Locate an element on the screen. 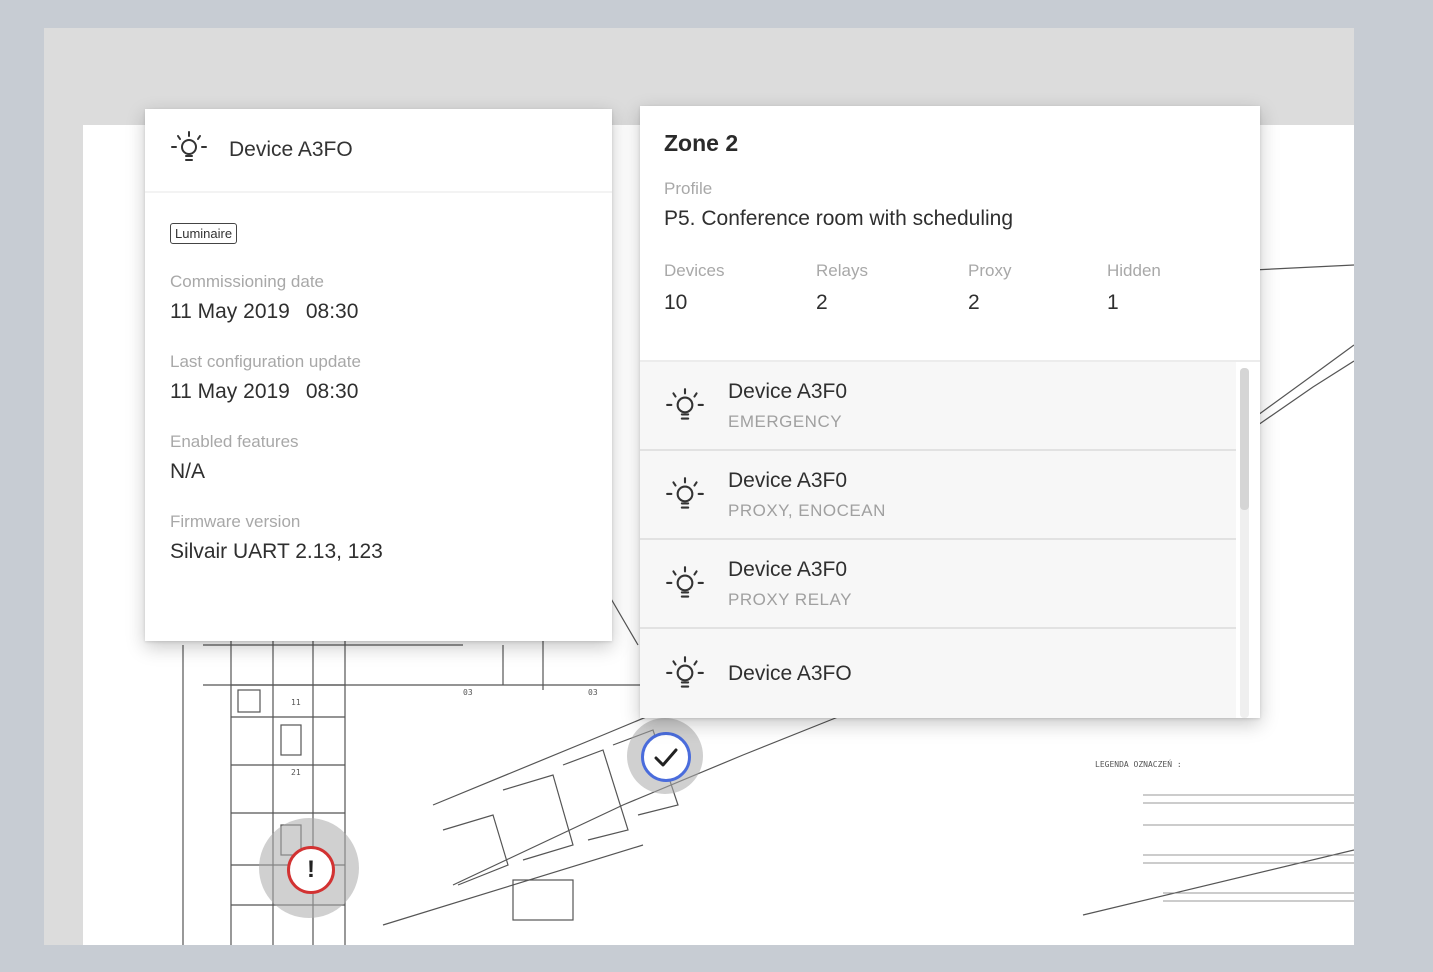  commissioning-date-value: 11 May 2019 08:30 is located at coordinates (391, 312).